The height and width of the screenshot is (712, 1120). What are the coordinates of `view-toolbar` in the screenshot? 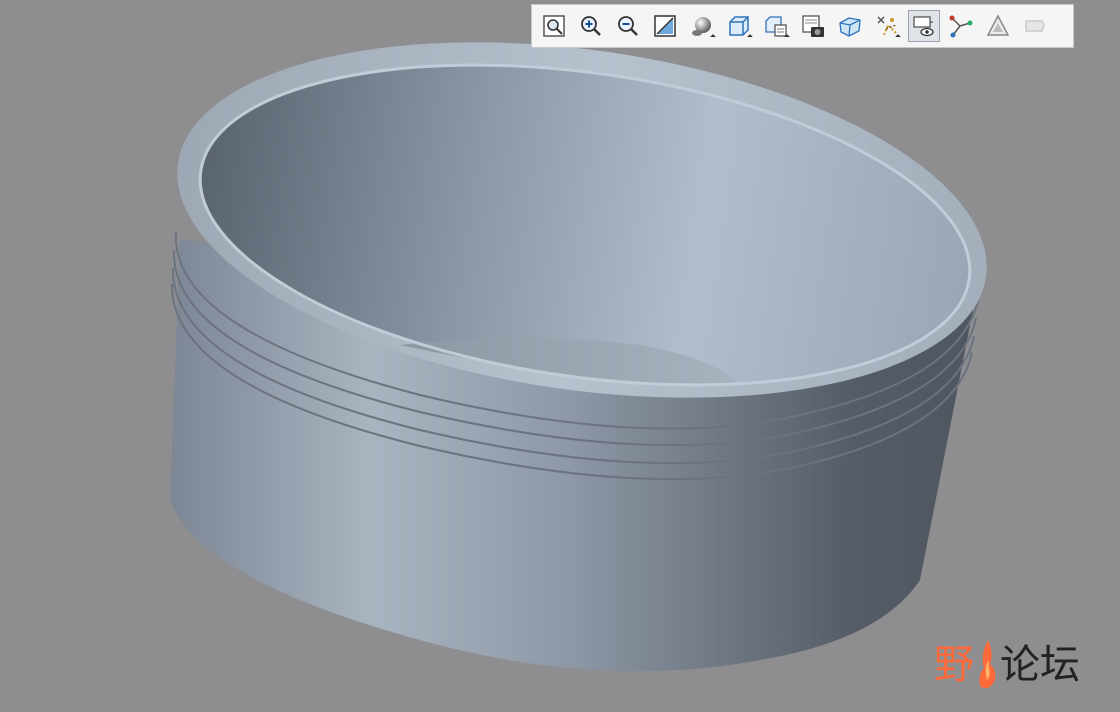 It's located at (802, 26).